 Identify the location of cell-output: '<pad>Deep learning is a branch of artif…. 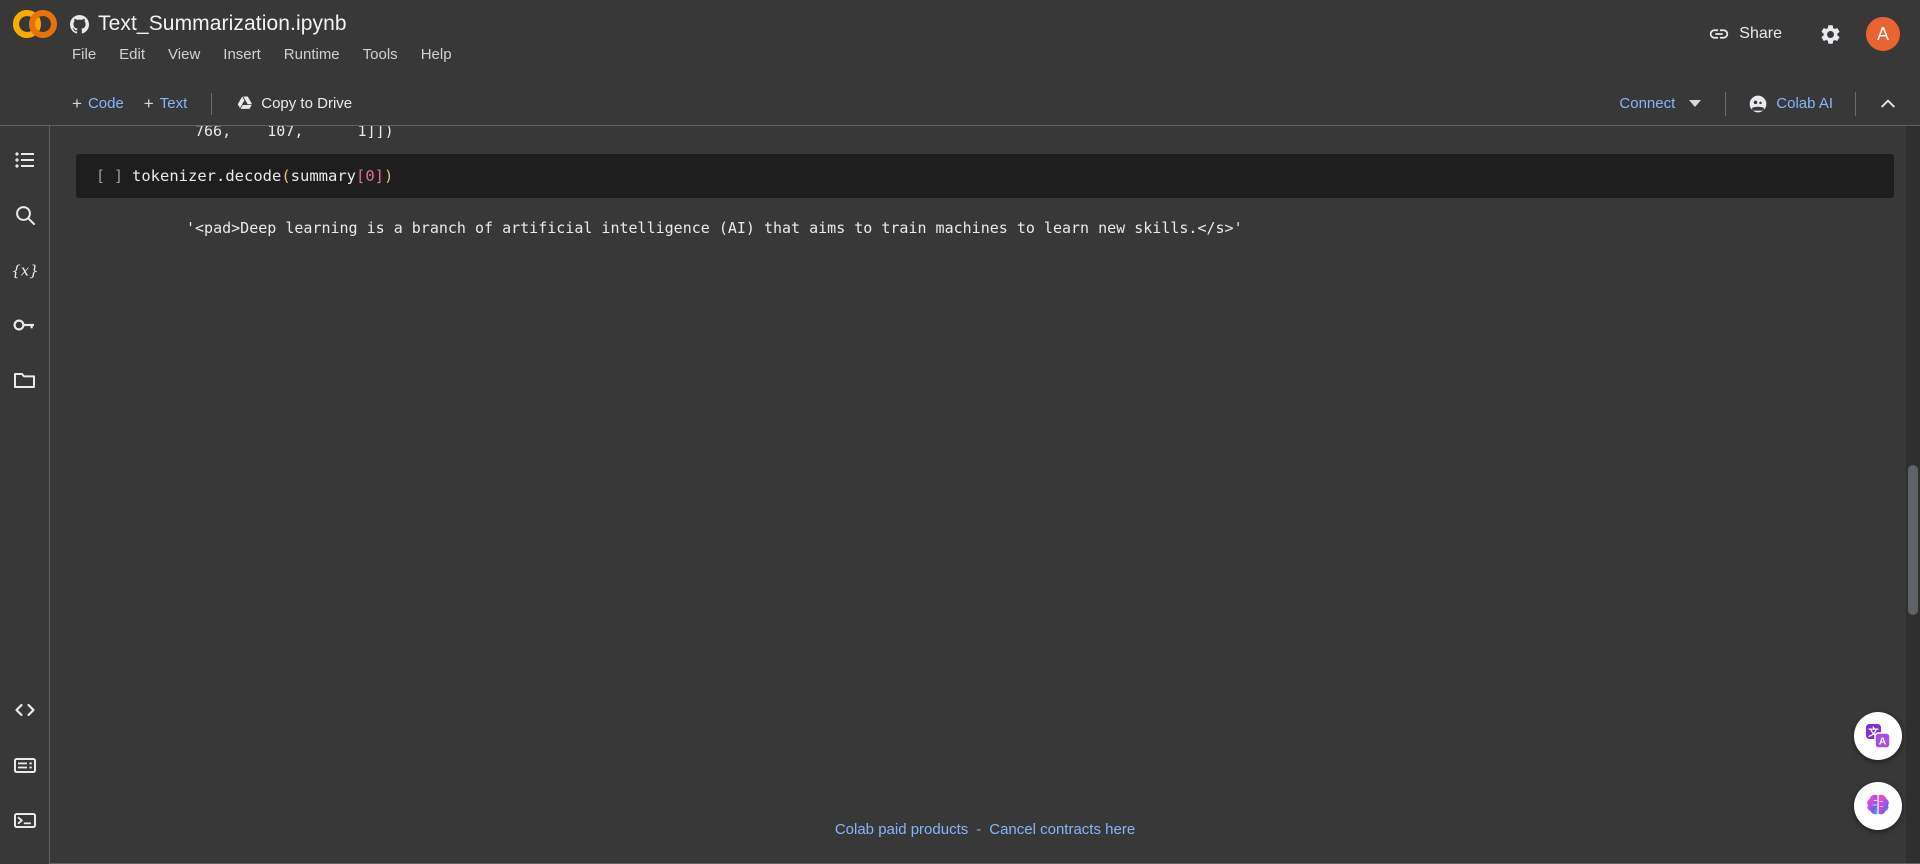
(714, 228).